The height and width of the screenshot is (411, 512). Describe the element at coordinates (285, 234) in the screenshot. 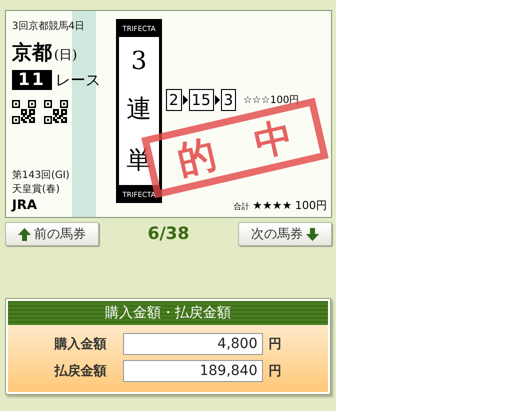

I see `next-ticket-button: 次の馬券` at that location.